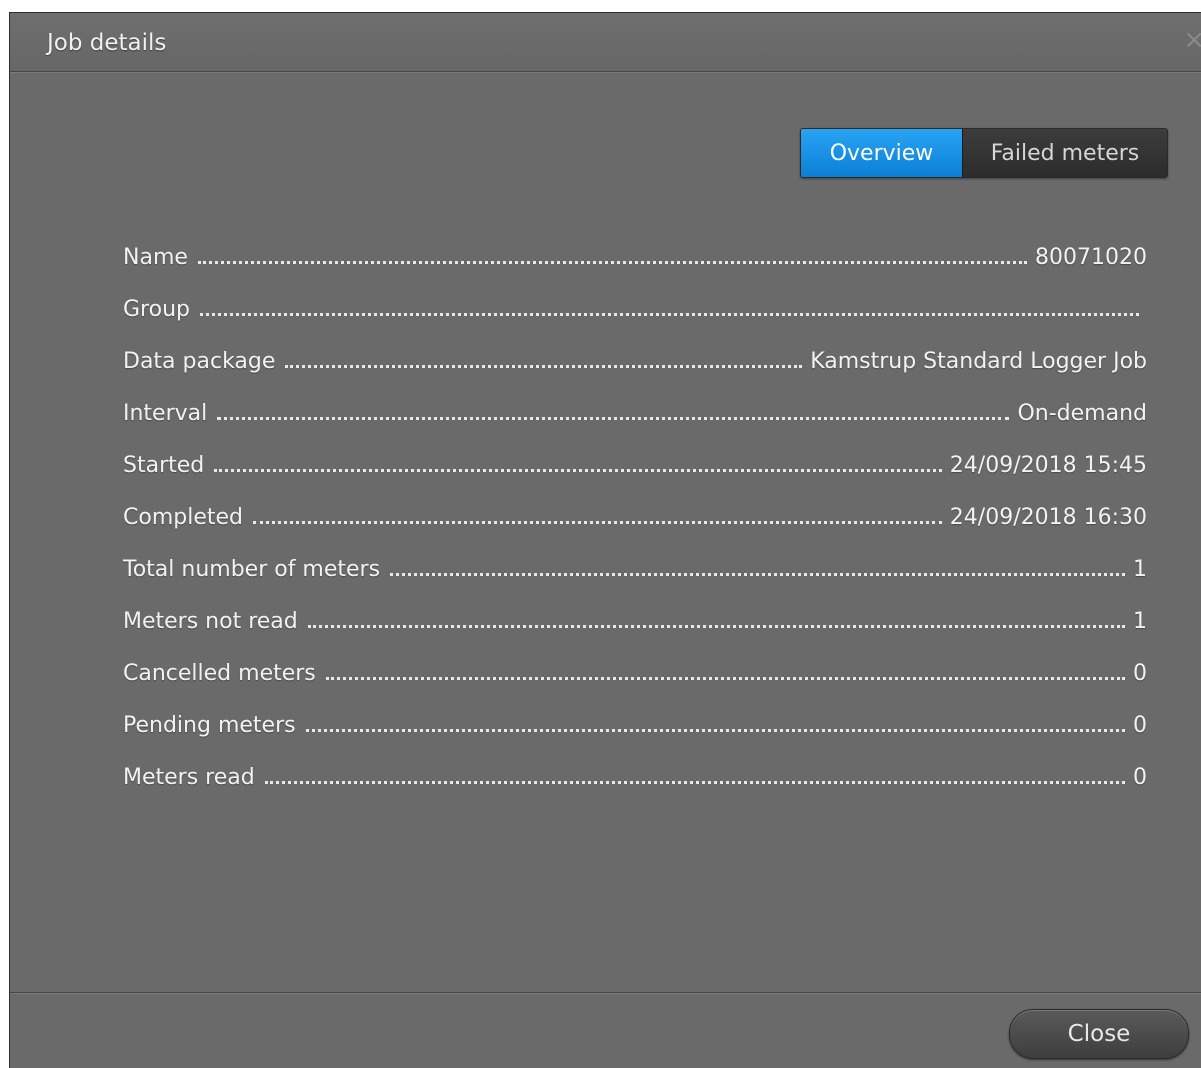  I want to click on detail-row-meters-read: Meters read 0, so click(635, 764).